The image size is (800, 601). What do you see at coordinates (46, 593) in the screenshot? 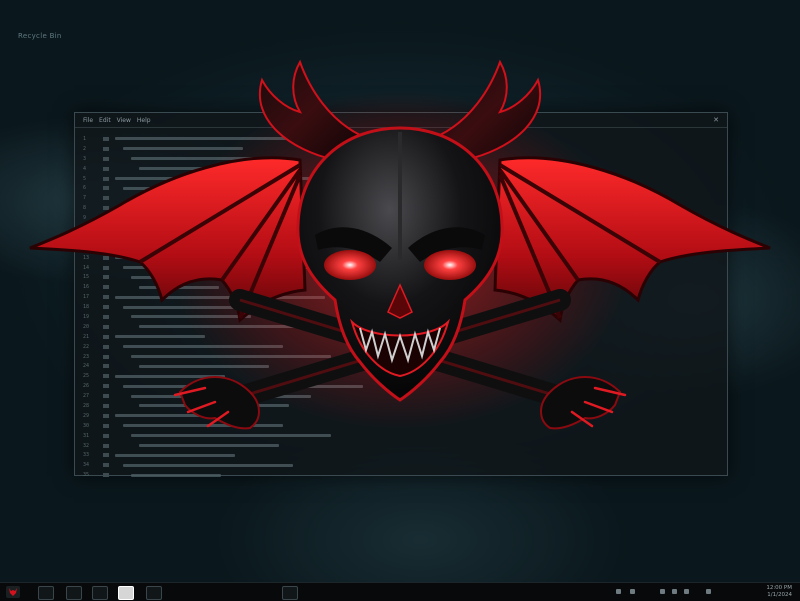
I see `files-app-icon` at bounding box center [46, 593].